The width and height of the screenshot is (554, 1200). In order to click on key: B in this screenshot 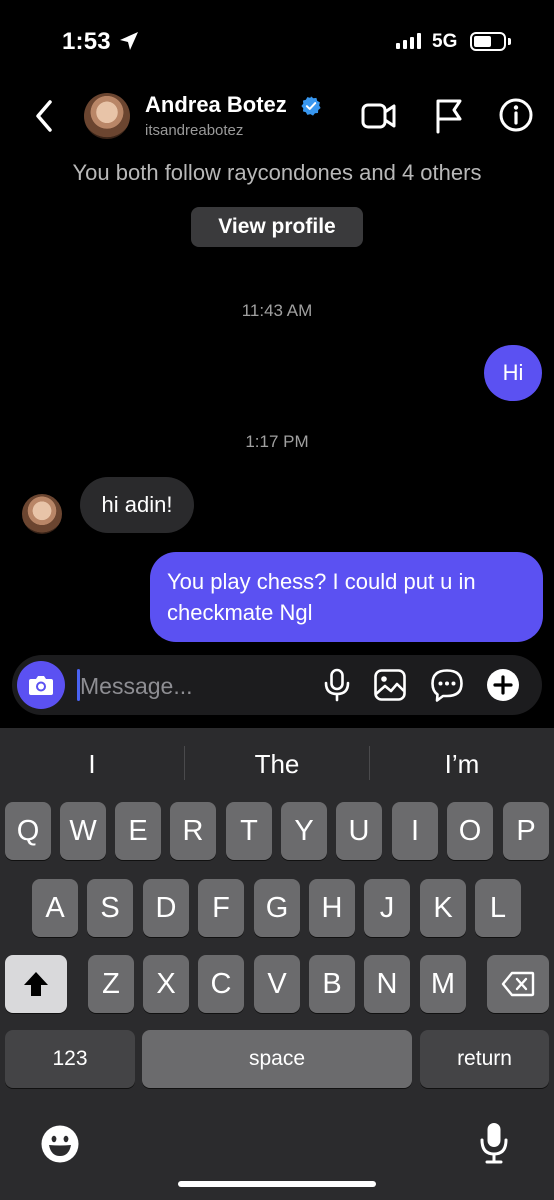, I will do `click(332, 984)`.